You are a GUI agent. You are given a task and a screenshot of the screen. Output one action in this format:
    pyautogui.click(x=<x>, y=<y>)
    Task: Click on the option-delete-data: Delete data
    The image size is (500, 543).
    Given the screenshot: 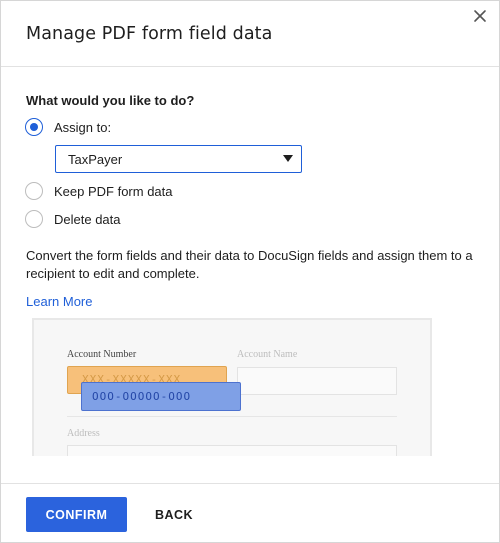 What is the action you would take?
    pyautogui.click(x=73, y=219)
    